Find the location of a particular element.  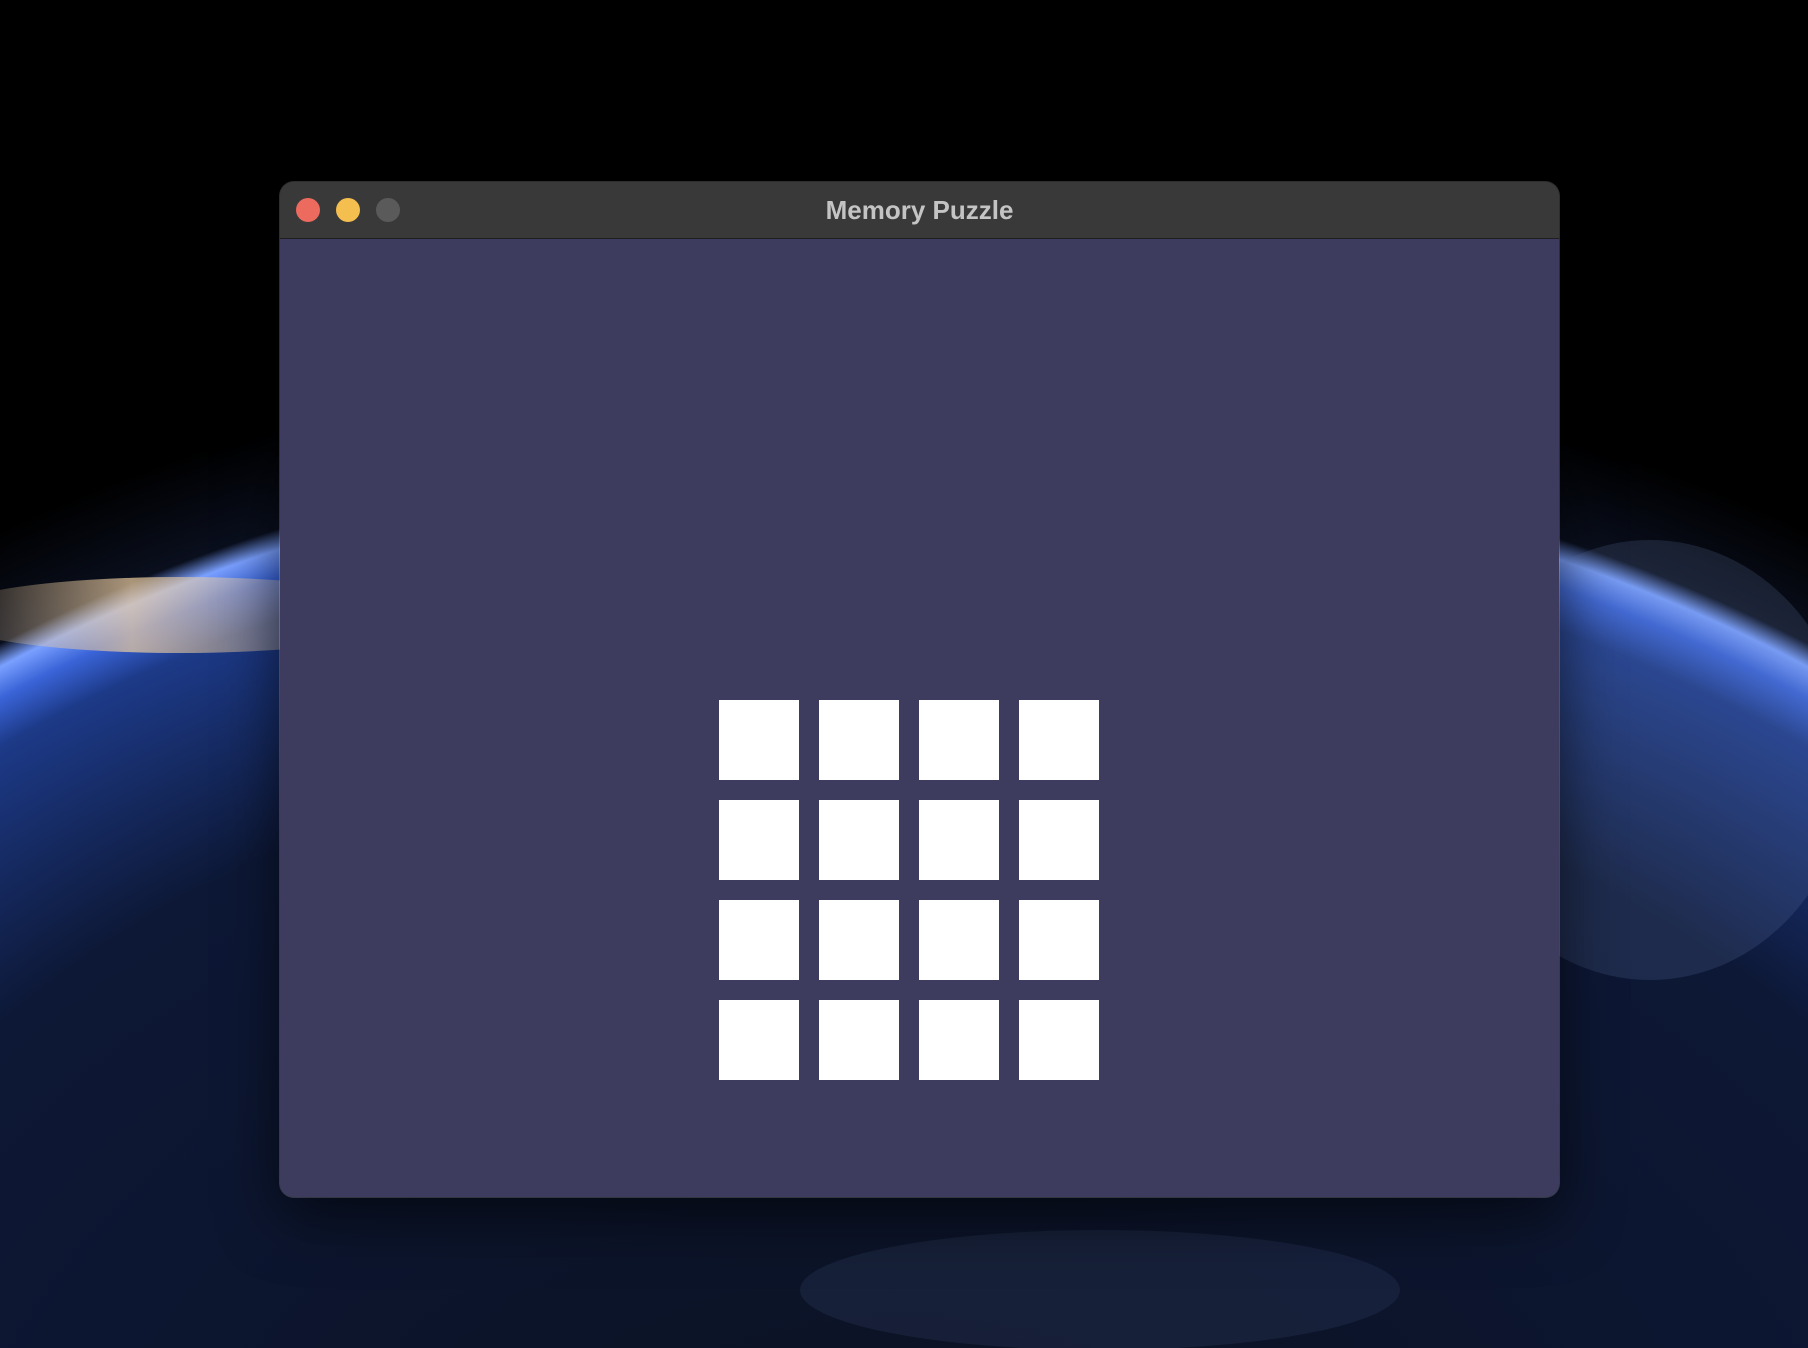

memory-tile-r1-c1 is located at coordinates (759, 740).